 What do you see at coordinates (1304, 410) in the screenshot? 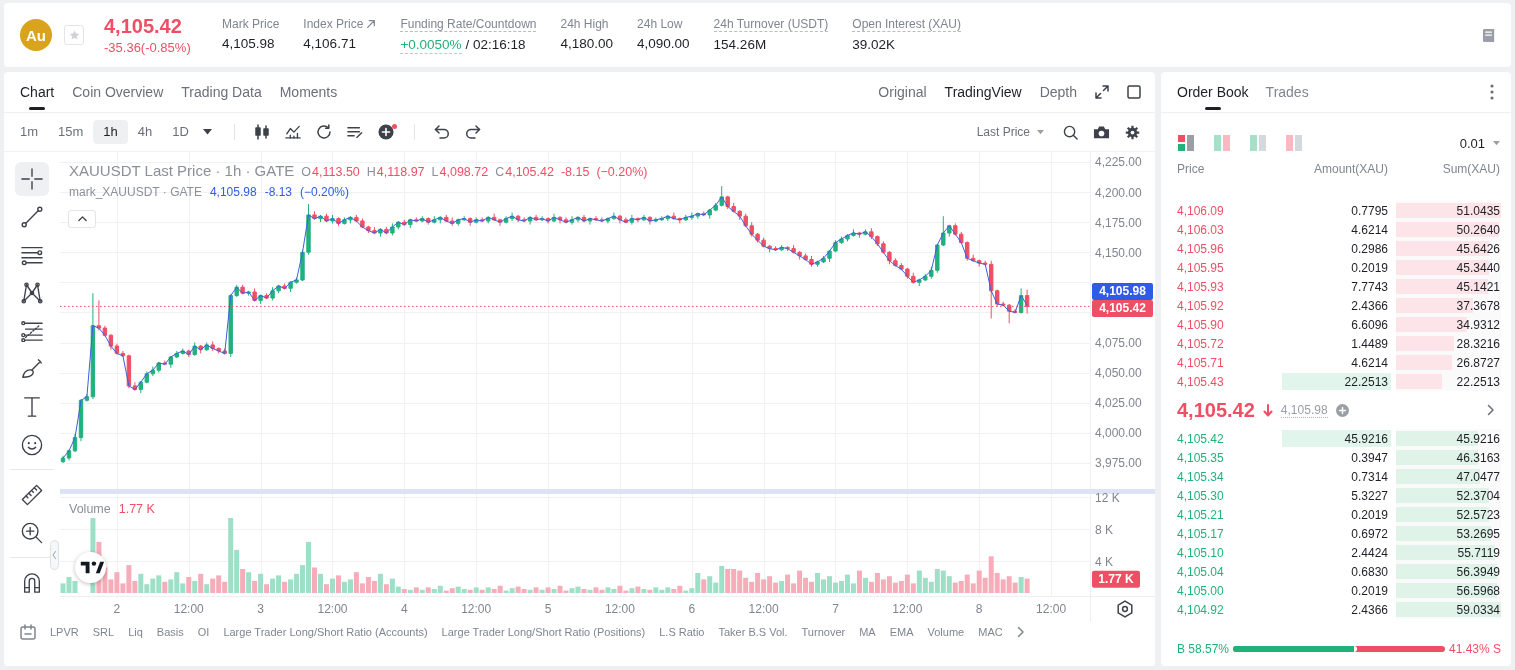
I see `mark-price: 4,105.98` at bounding box center [1304, 410].